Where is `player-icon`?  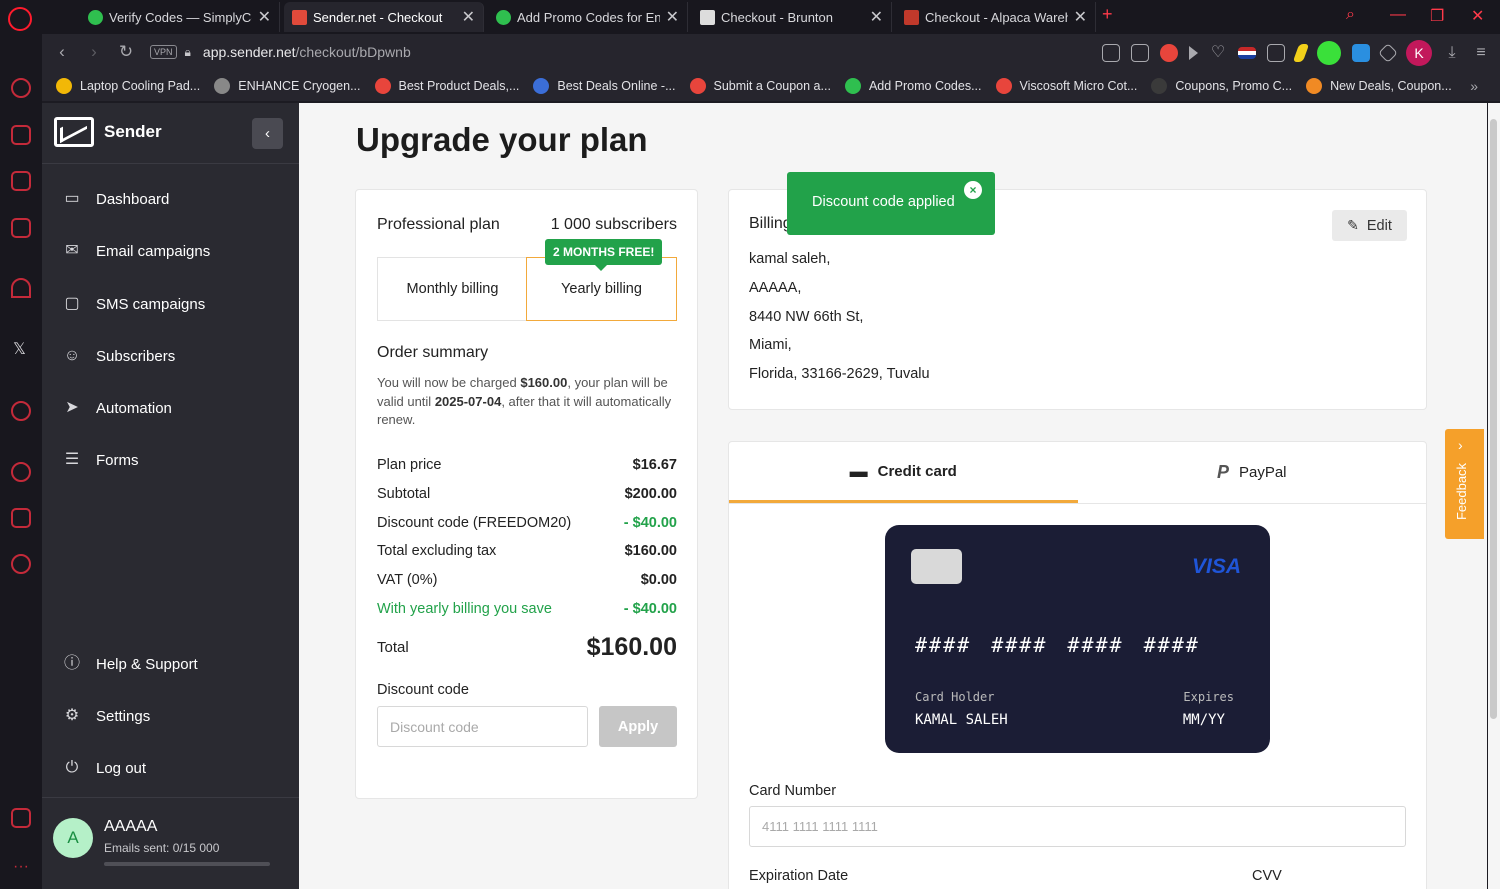
player-icon is located at coordinates (21, 411).